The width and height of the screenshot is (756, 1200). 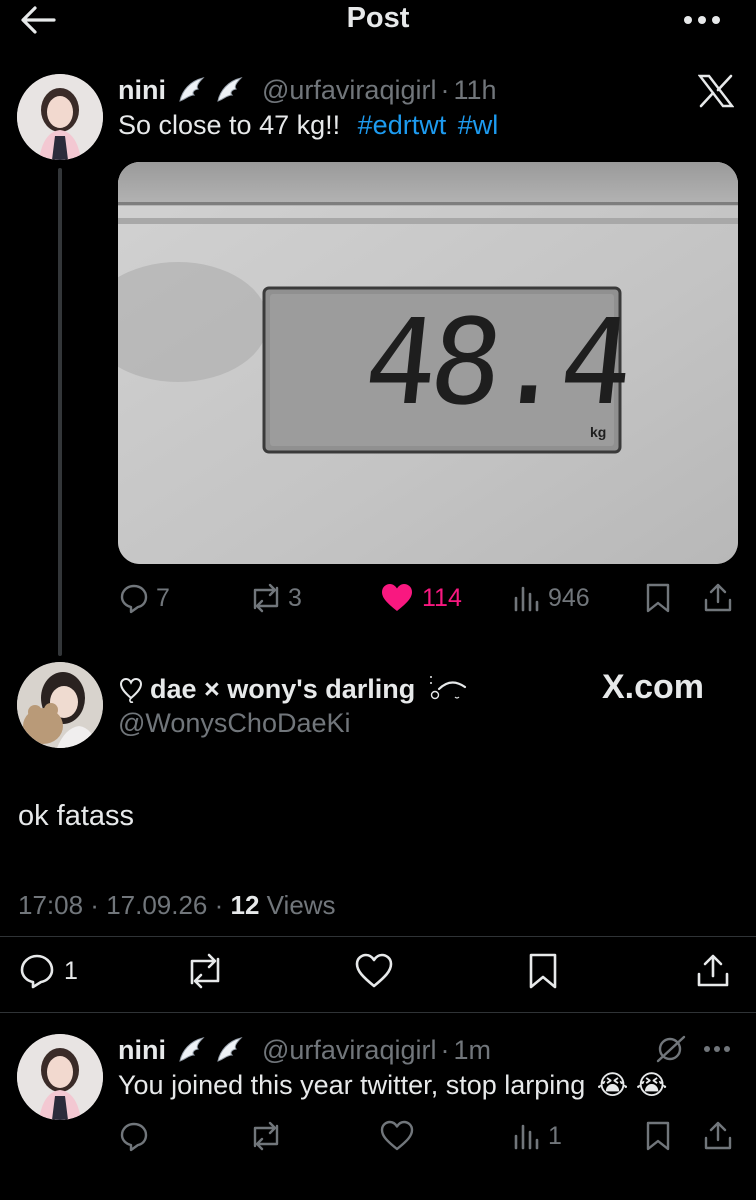 What do you see at coordinates (397, 598) in the screenshot?
I see `heart-filled-icon` at bounding box center [397, 598].